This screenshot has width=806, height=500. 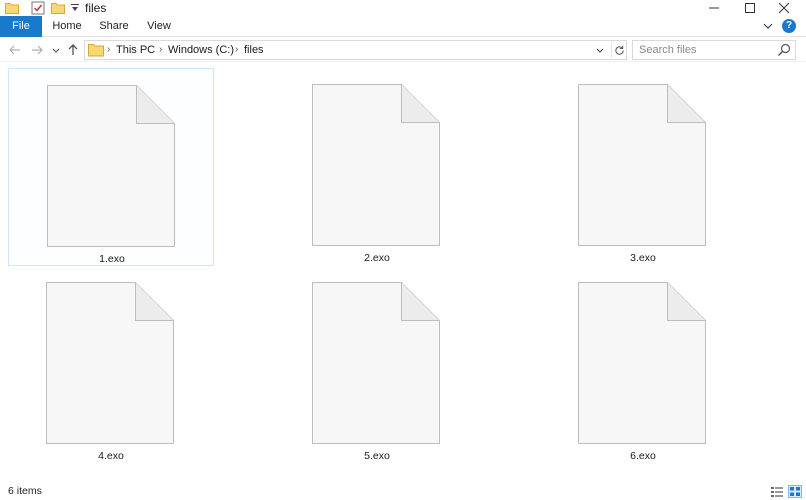 I want to click on breadcrumb-this-pc: This PC, so click(x=135, y=50).